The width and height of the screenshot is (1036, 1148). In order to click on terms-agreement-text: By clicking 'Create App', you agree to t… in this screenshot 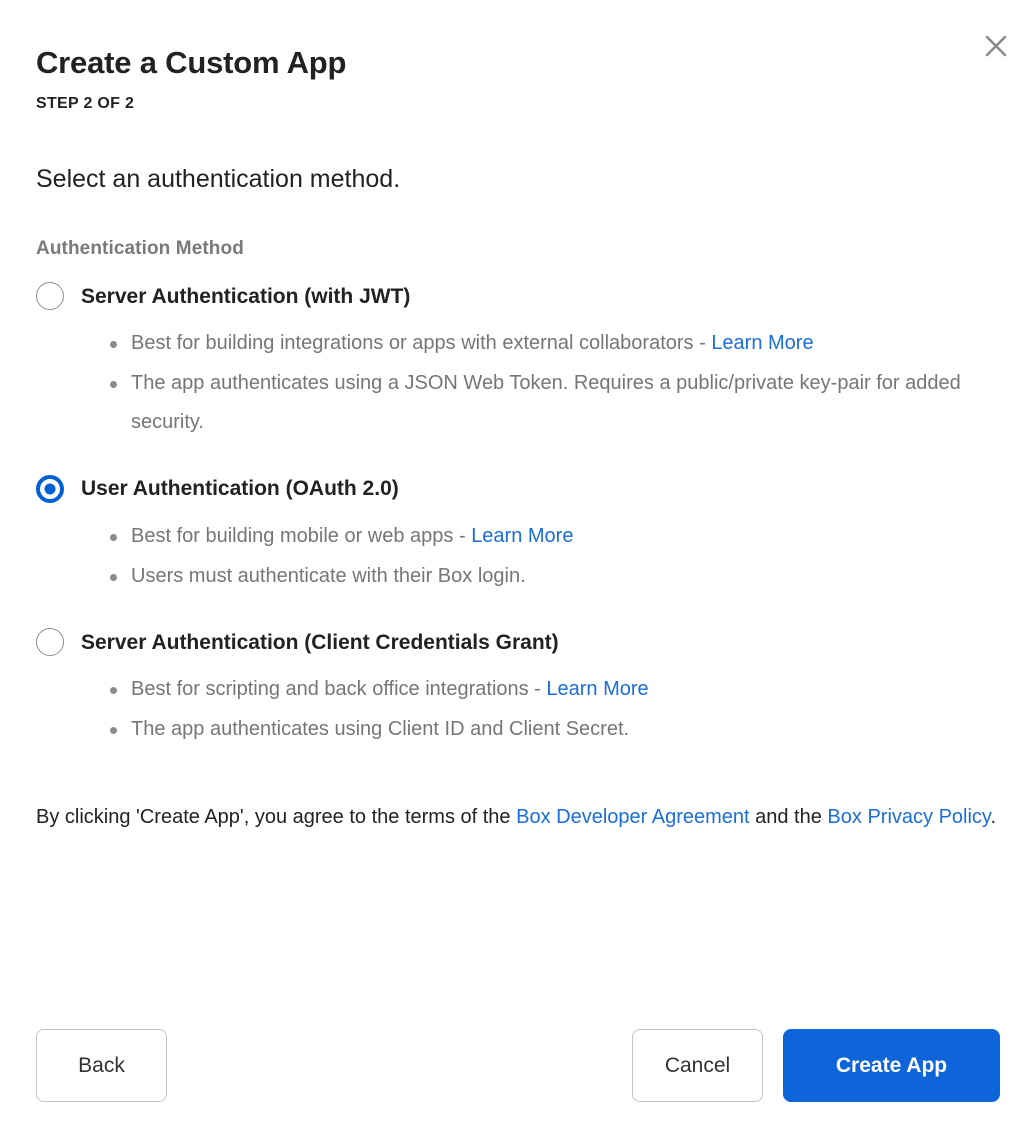, I will do `click(516, 793)`.